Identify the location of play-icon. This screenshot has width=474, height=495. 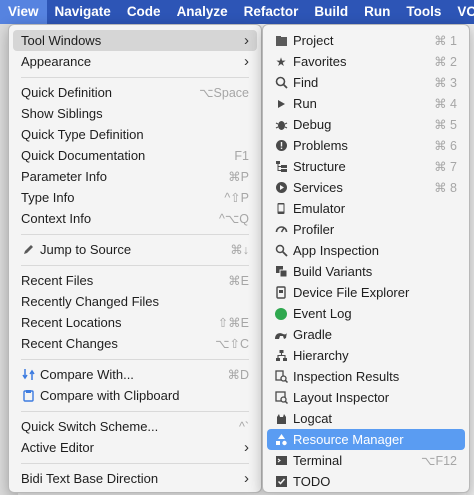
(281, 104).